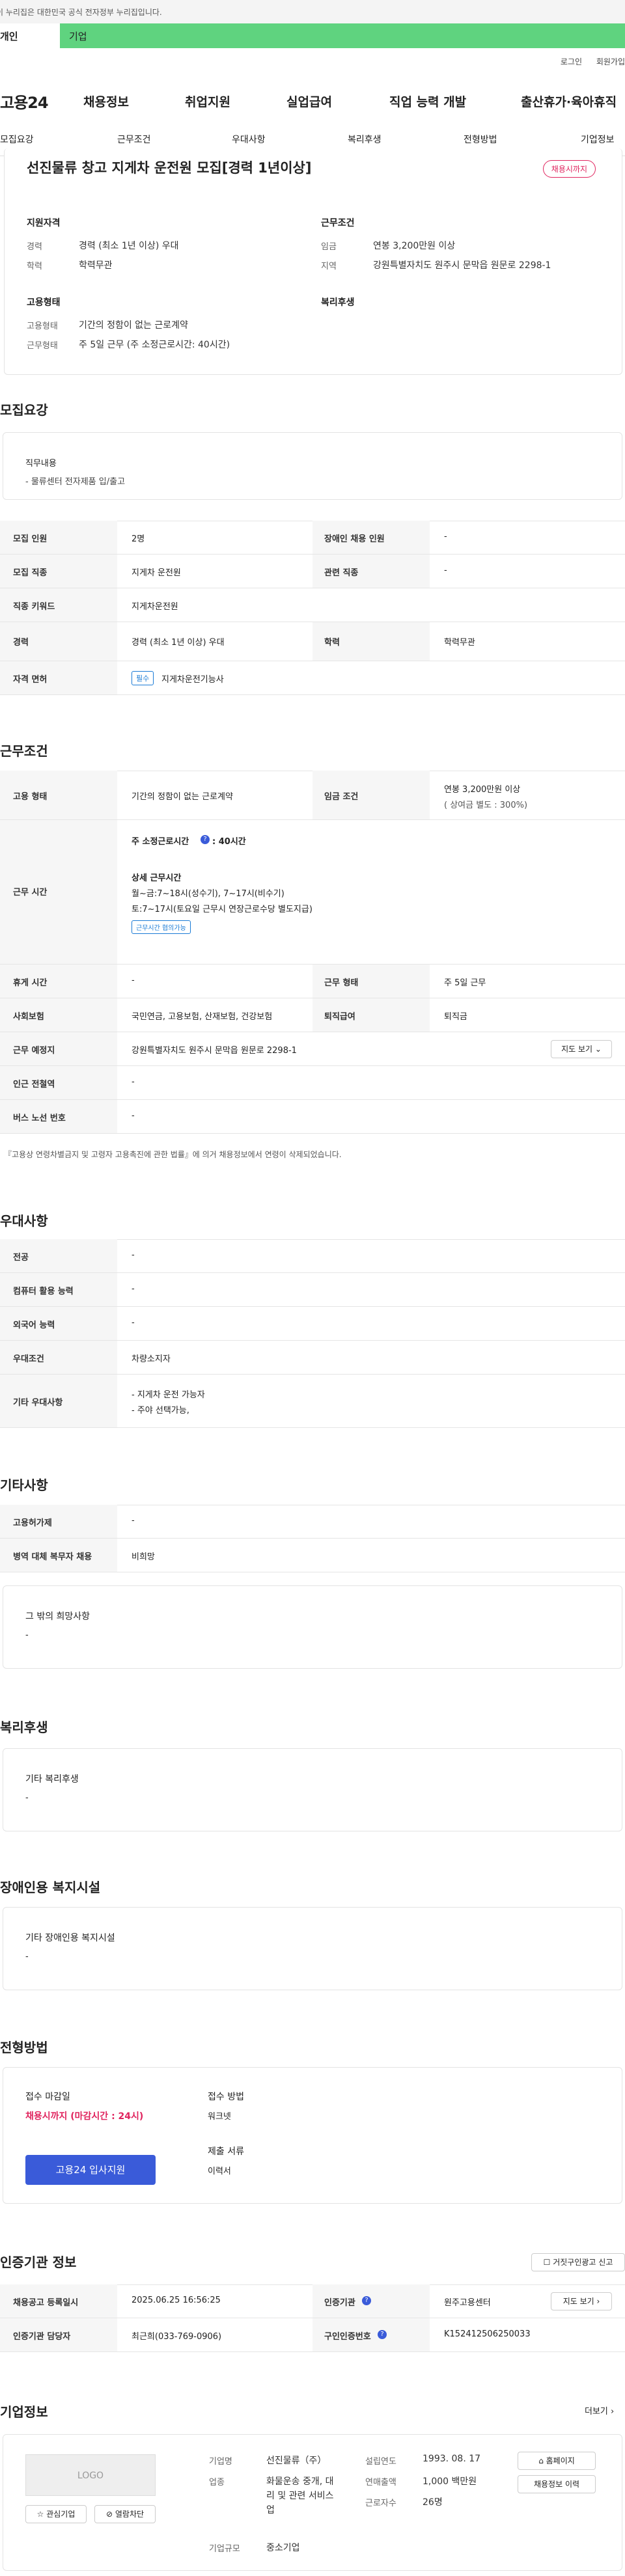 This screenshot has height=2576, width=625. Describe the element at coordinates (312, 538) in the screenshot. I see `table-row: 모집 인원 2명 장애인 채용 인원 -` at that location.